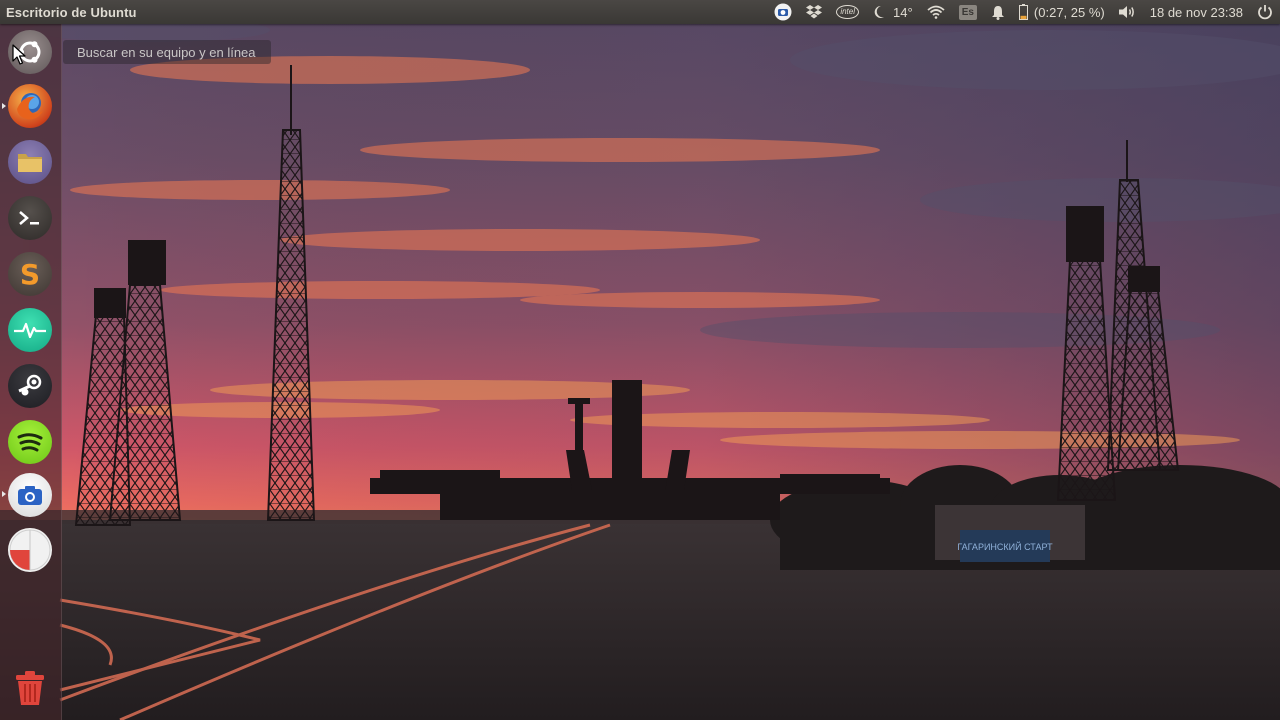 The image size is (1280, 720). I want to click on session-power-icon, so click(1265, 12).